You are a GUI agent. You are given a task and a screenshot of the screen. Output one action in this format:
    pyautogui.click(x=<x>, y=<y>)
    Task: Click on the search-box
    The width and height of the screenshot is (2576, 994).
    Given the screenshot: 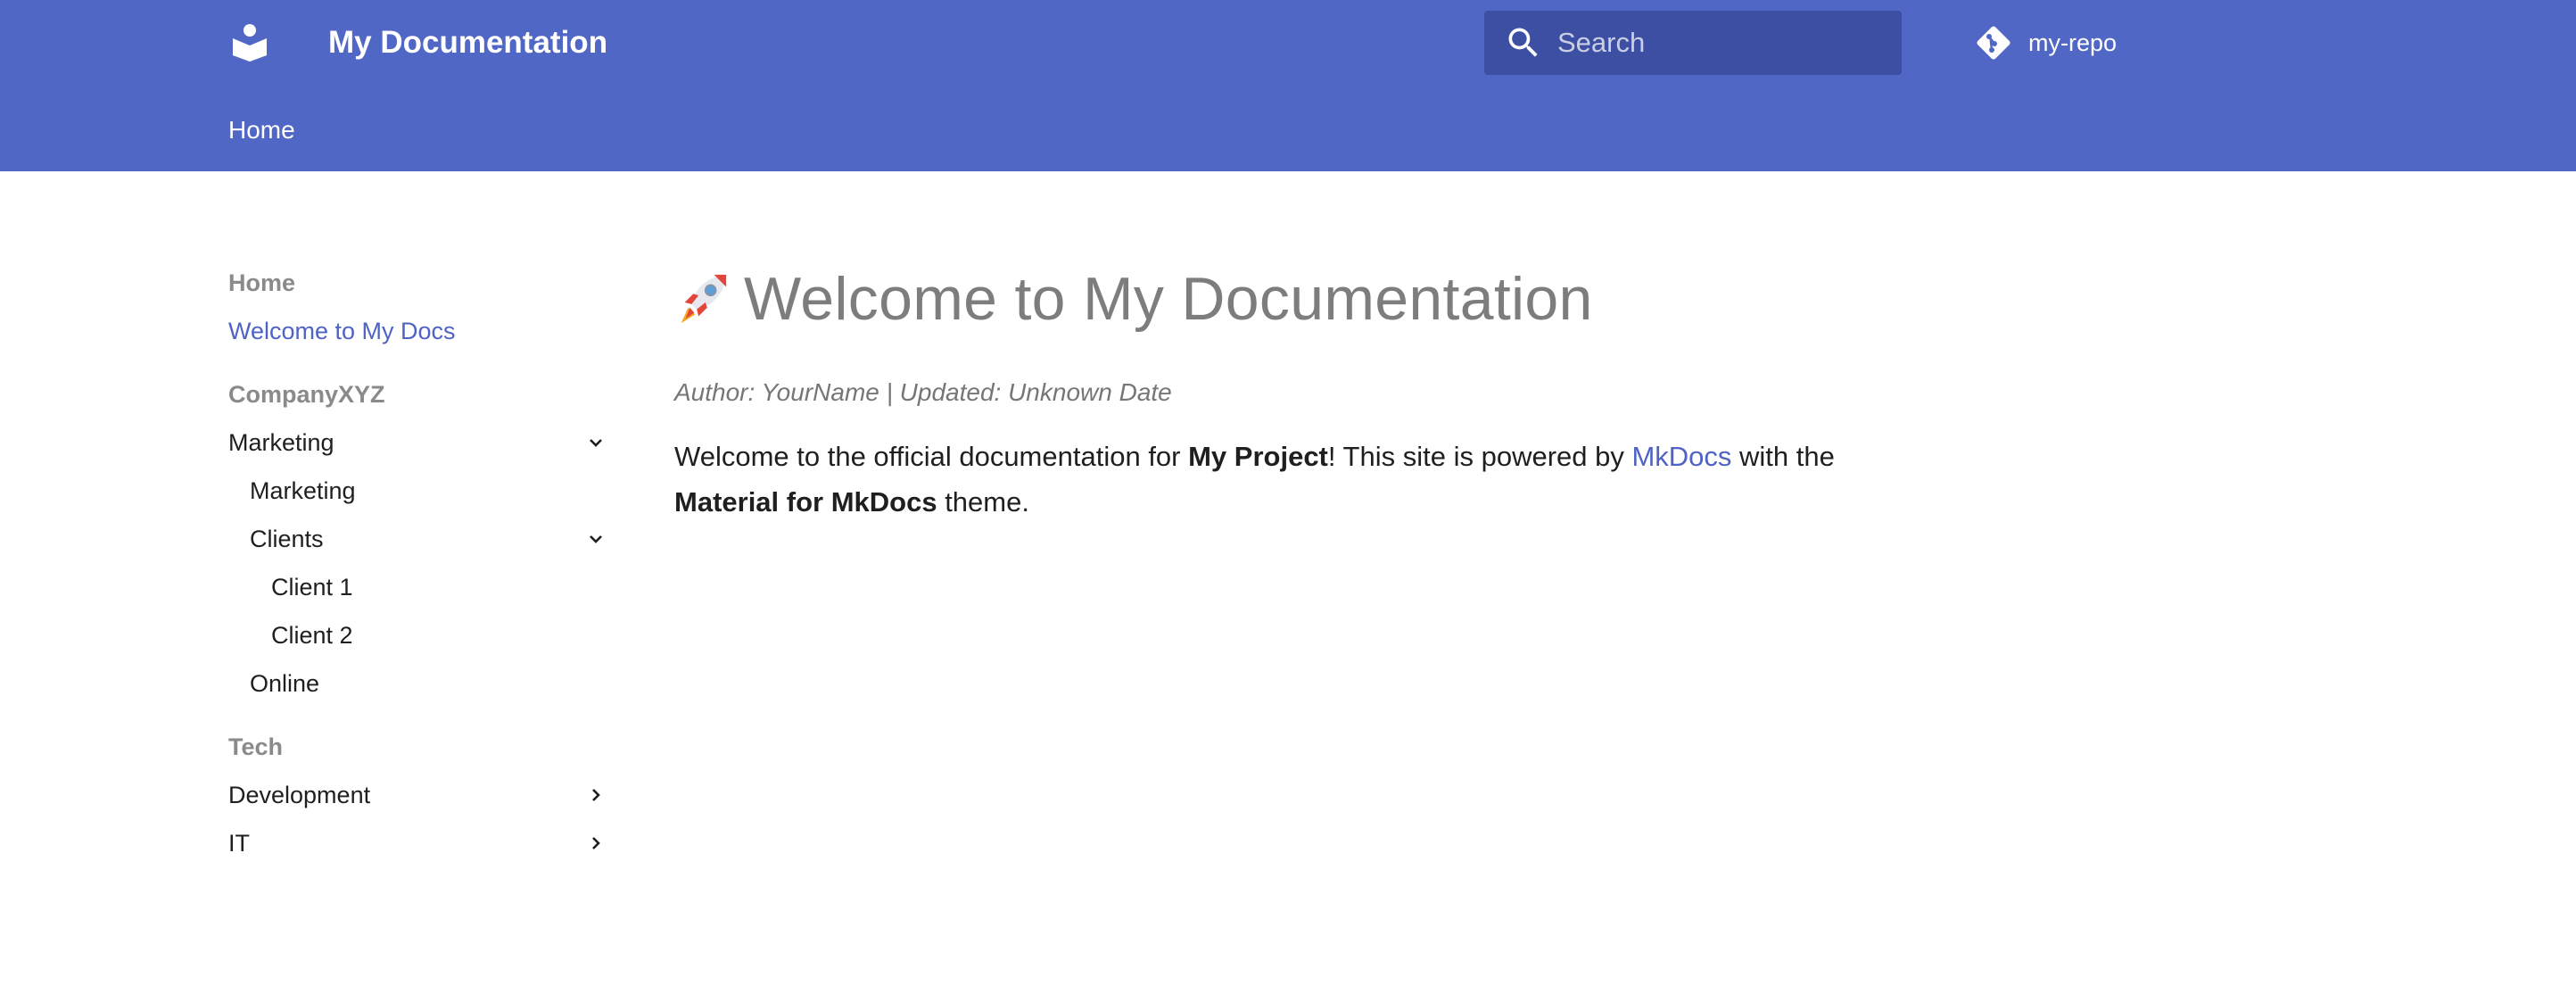 What is the action you would take?
    pyautogui.click(x=1693, y=43)
    